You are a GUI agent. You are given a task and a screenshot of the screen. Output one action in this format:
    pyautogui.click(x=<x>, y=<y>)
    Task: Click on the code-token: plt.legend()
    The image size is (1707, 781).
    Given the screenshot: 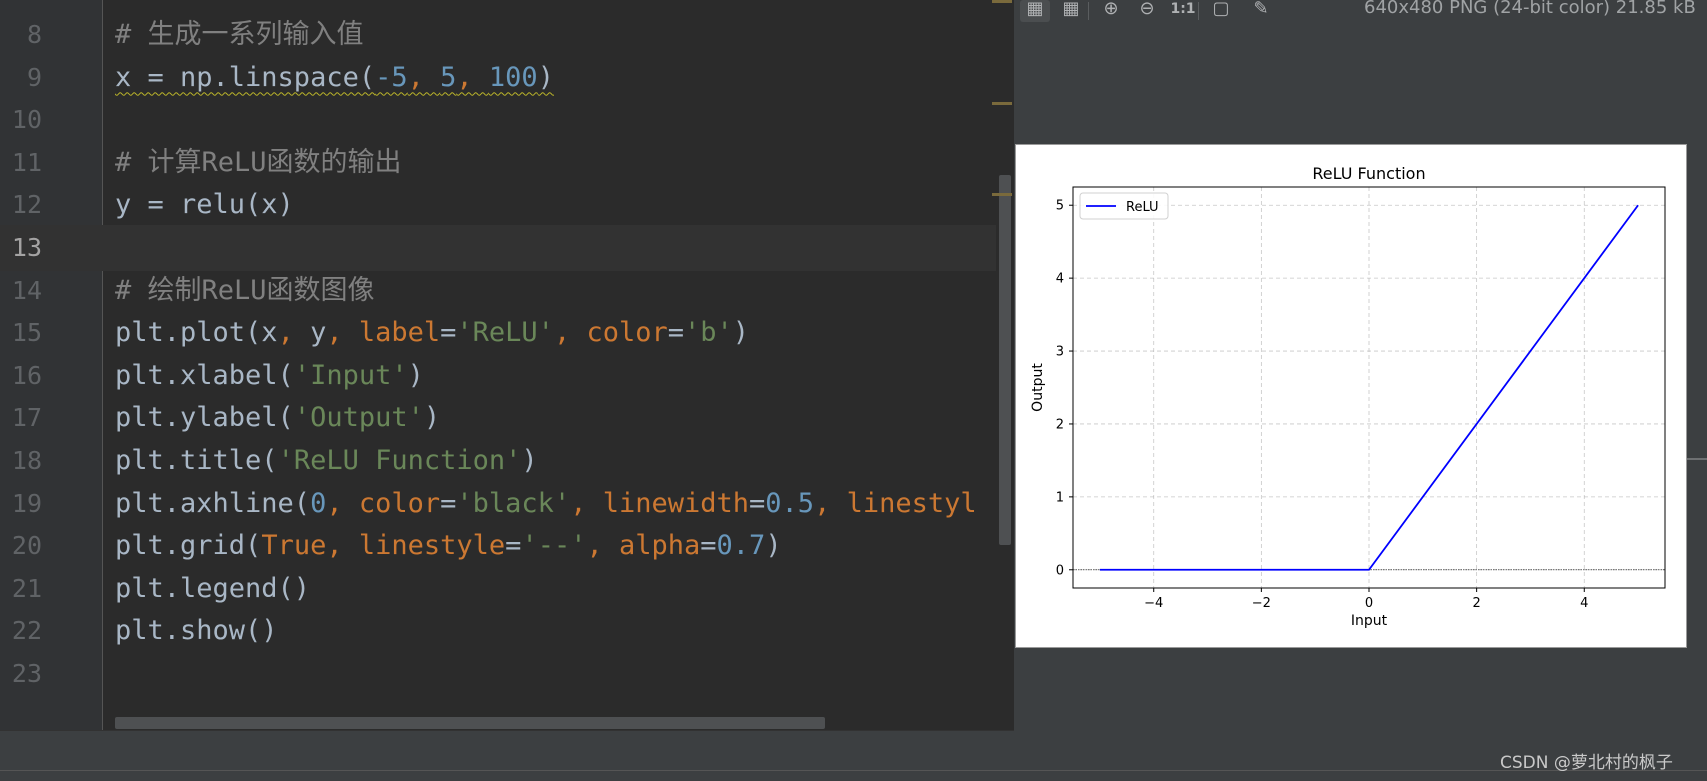 What is the action you would take?
    pyautogui.click(x=213, y=588)
    